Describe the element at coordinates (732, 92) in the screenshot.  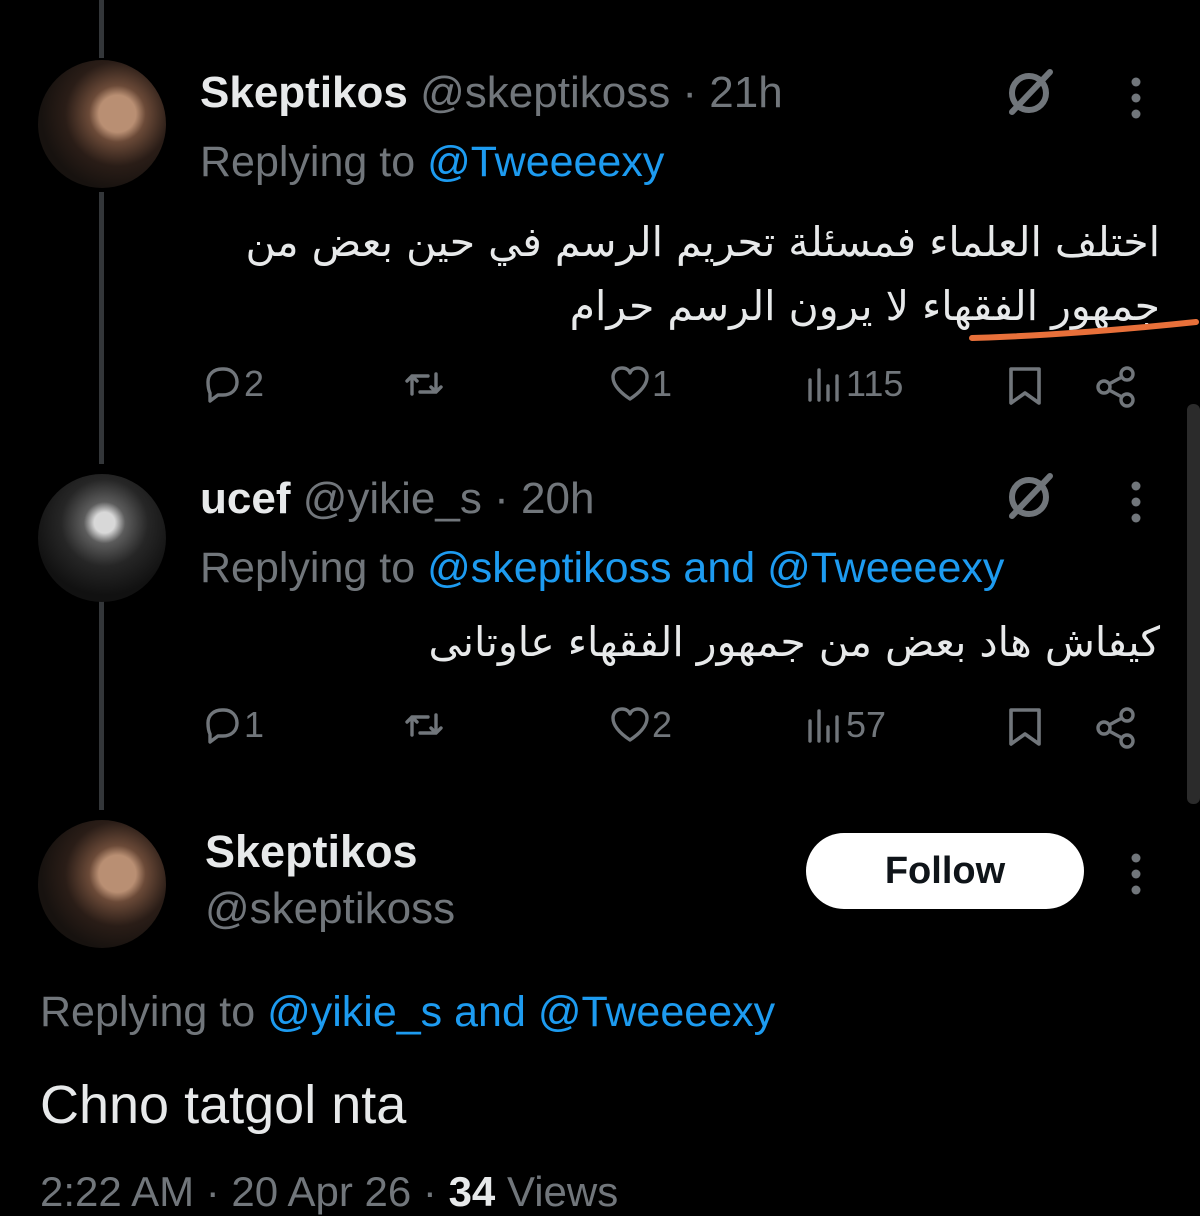
I see `timestamp: · 21h` at that location.